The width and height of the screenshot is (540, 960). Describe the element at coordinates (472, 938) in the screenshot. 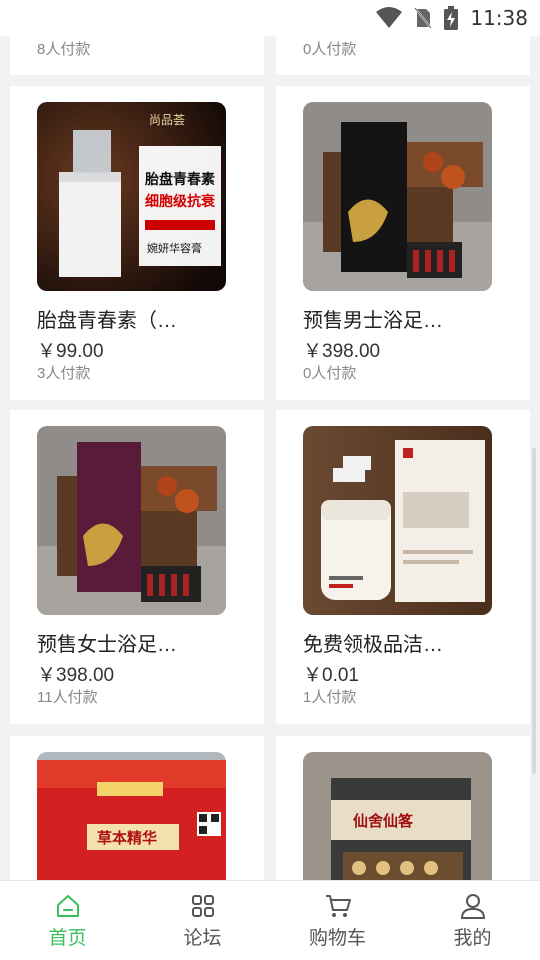

I see `tab-label: 我的` at that location.